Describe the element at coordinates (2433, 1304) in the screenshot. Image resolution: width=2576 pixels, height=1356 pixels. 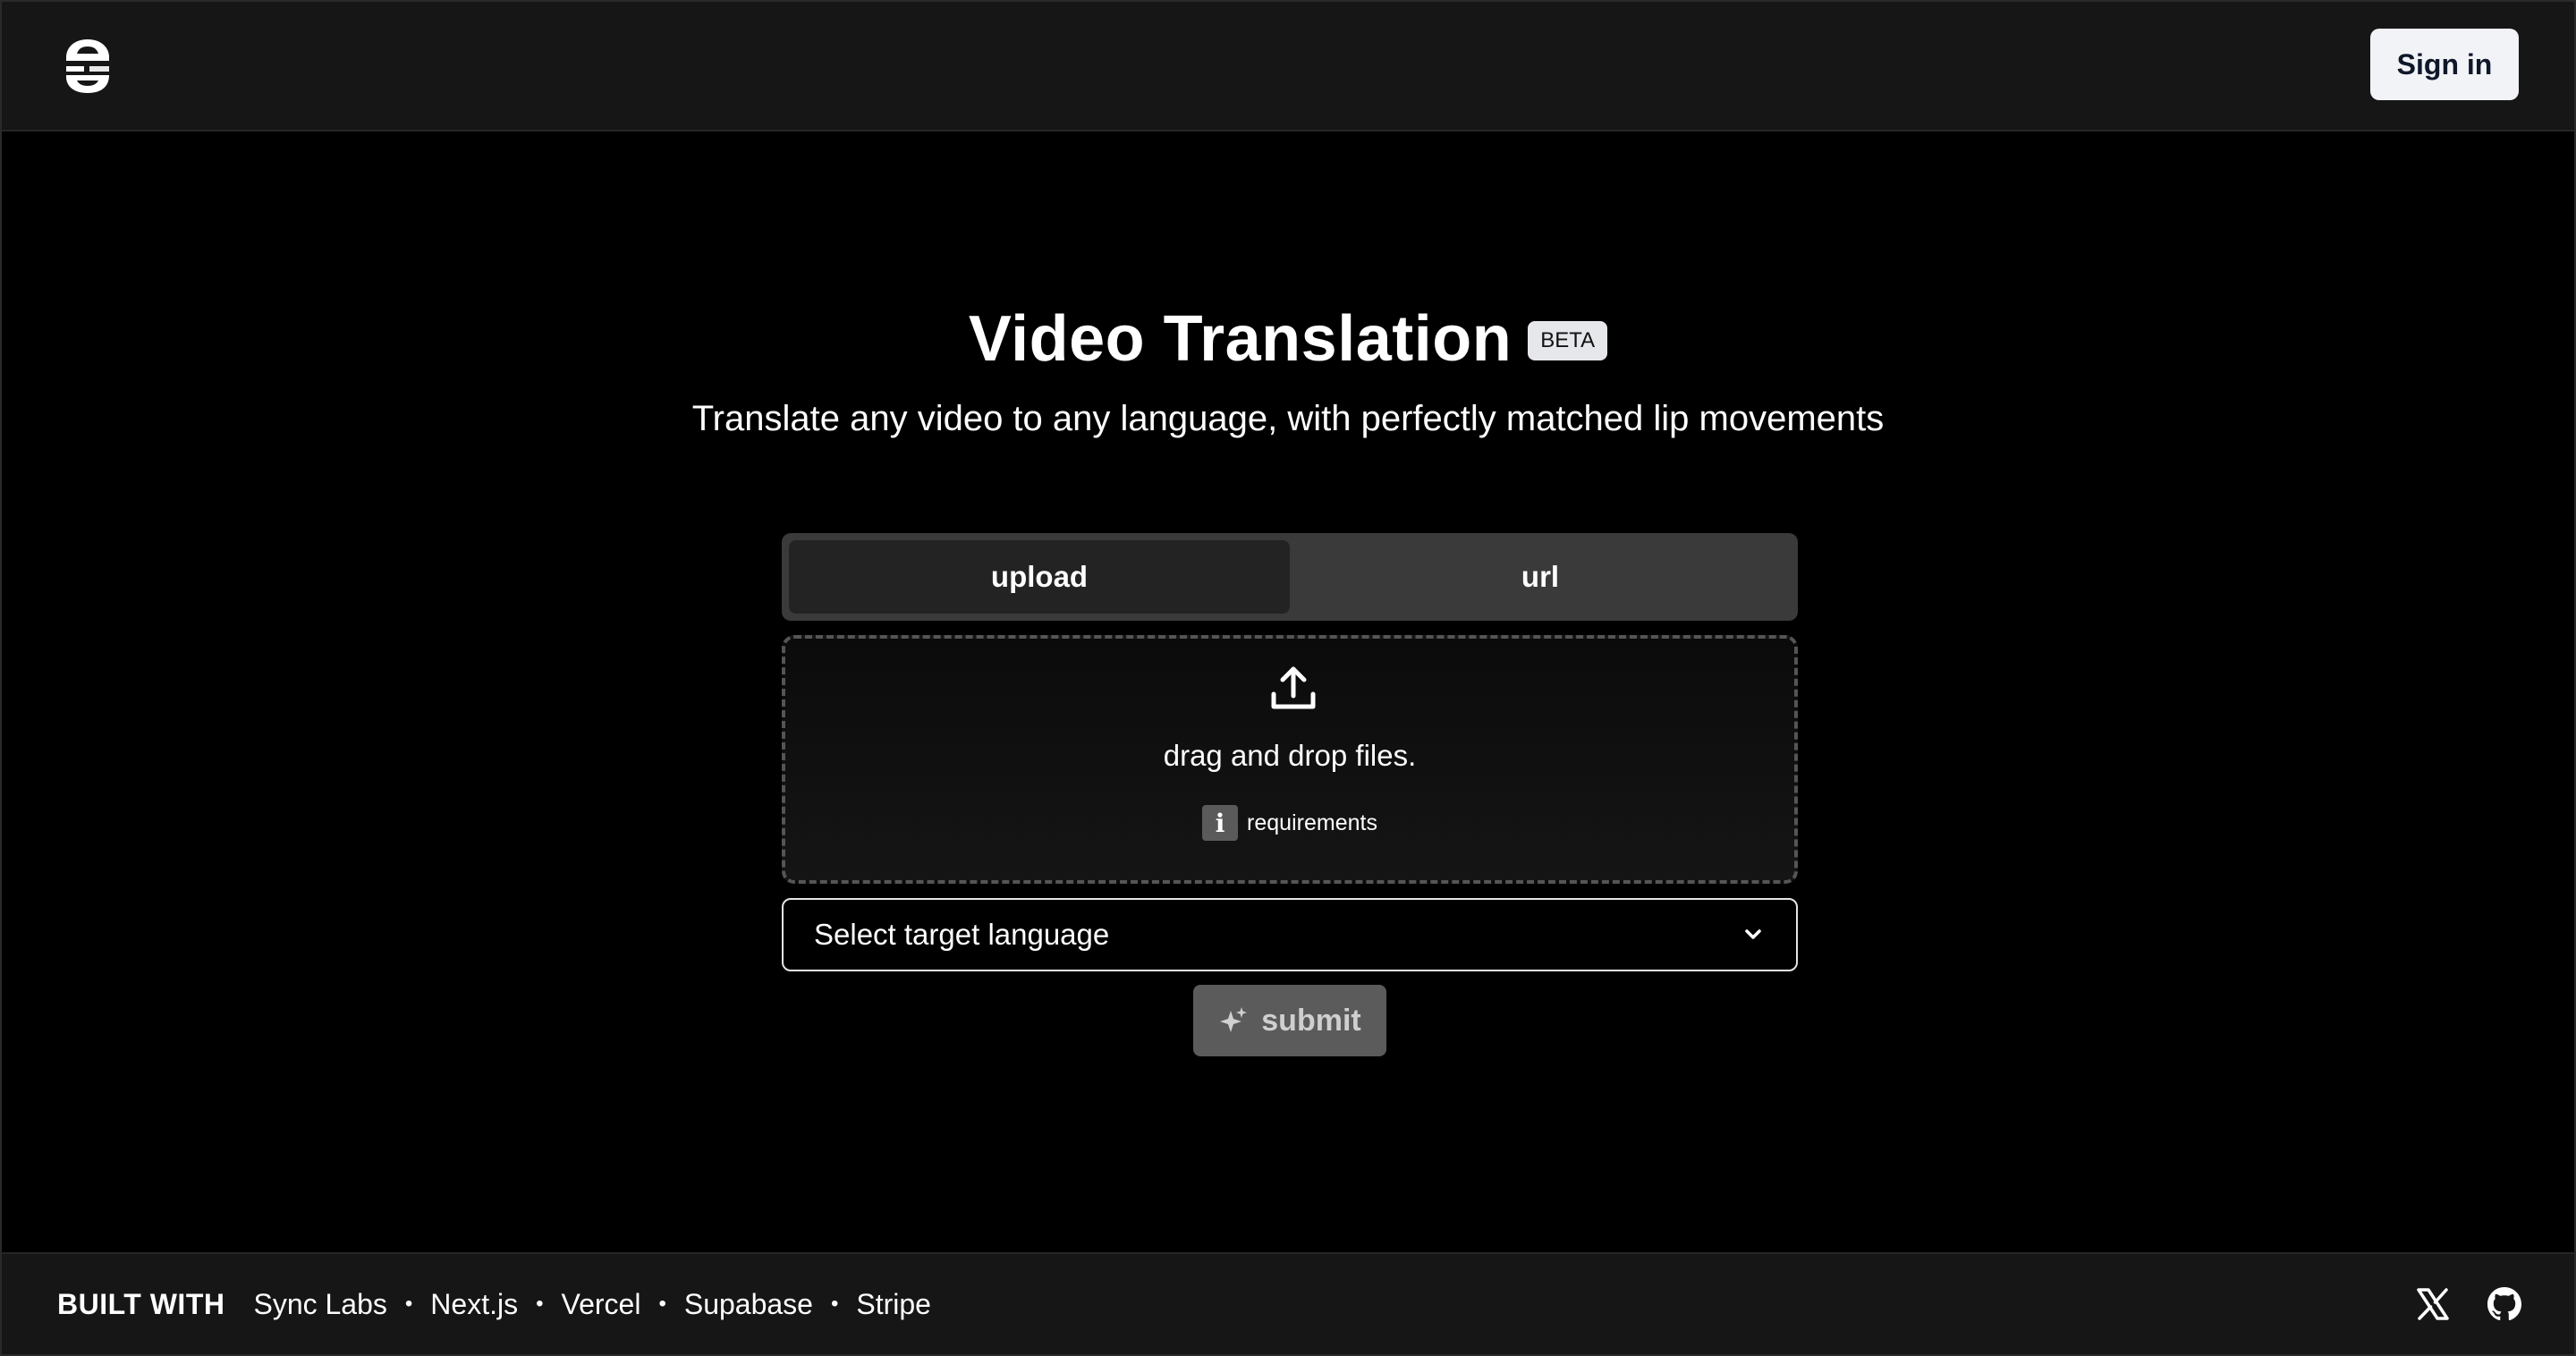
I see `x-icon` at that location.